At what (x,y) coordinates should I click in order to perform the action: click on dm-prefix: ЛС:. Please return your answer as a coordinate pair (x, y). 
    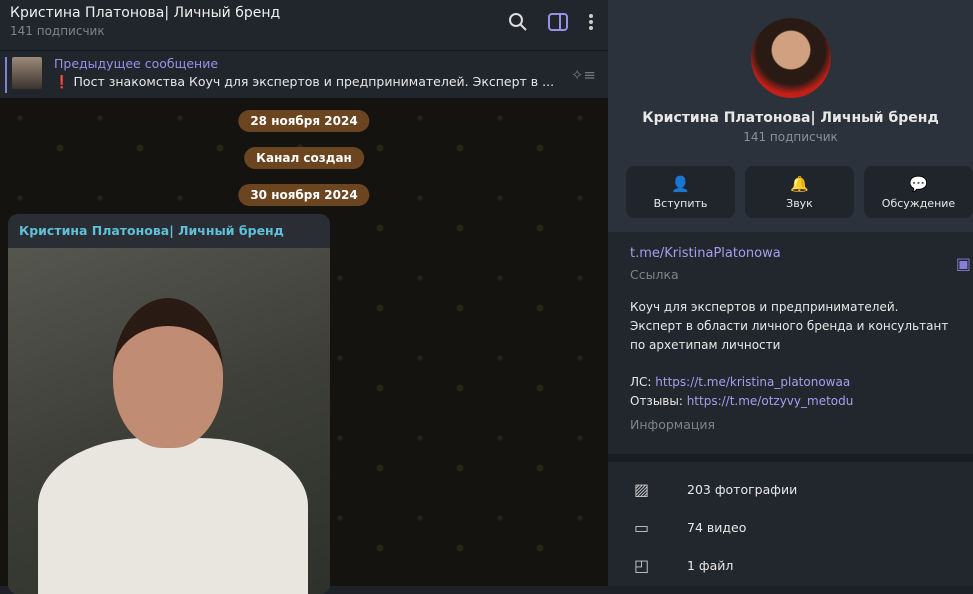
    Looking at the image, I should click on (643, 382).